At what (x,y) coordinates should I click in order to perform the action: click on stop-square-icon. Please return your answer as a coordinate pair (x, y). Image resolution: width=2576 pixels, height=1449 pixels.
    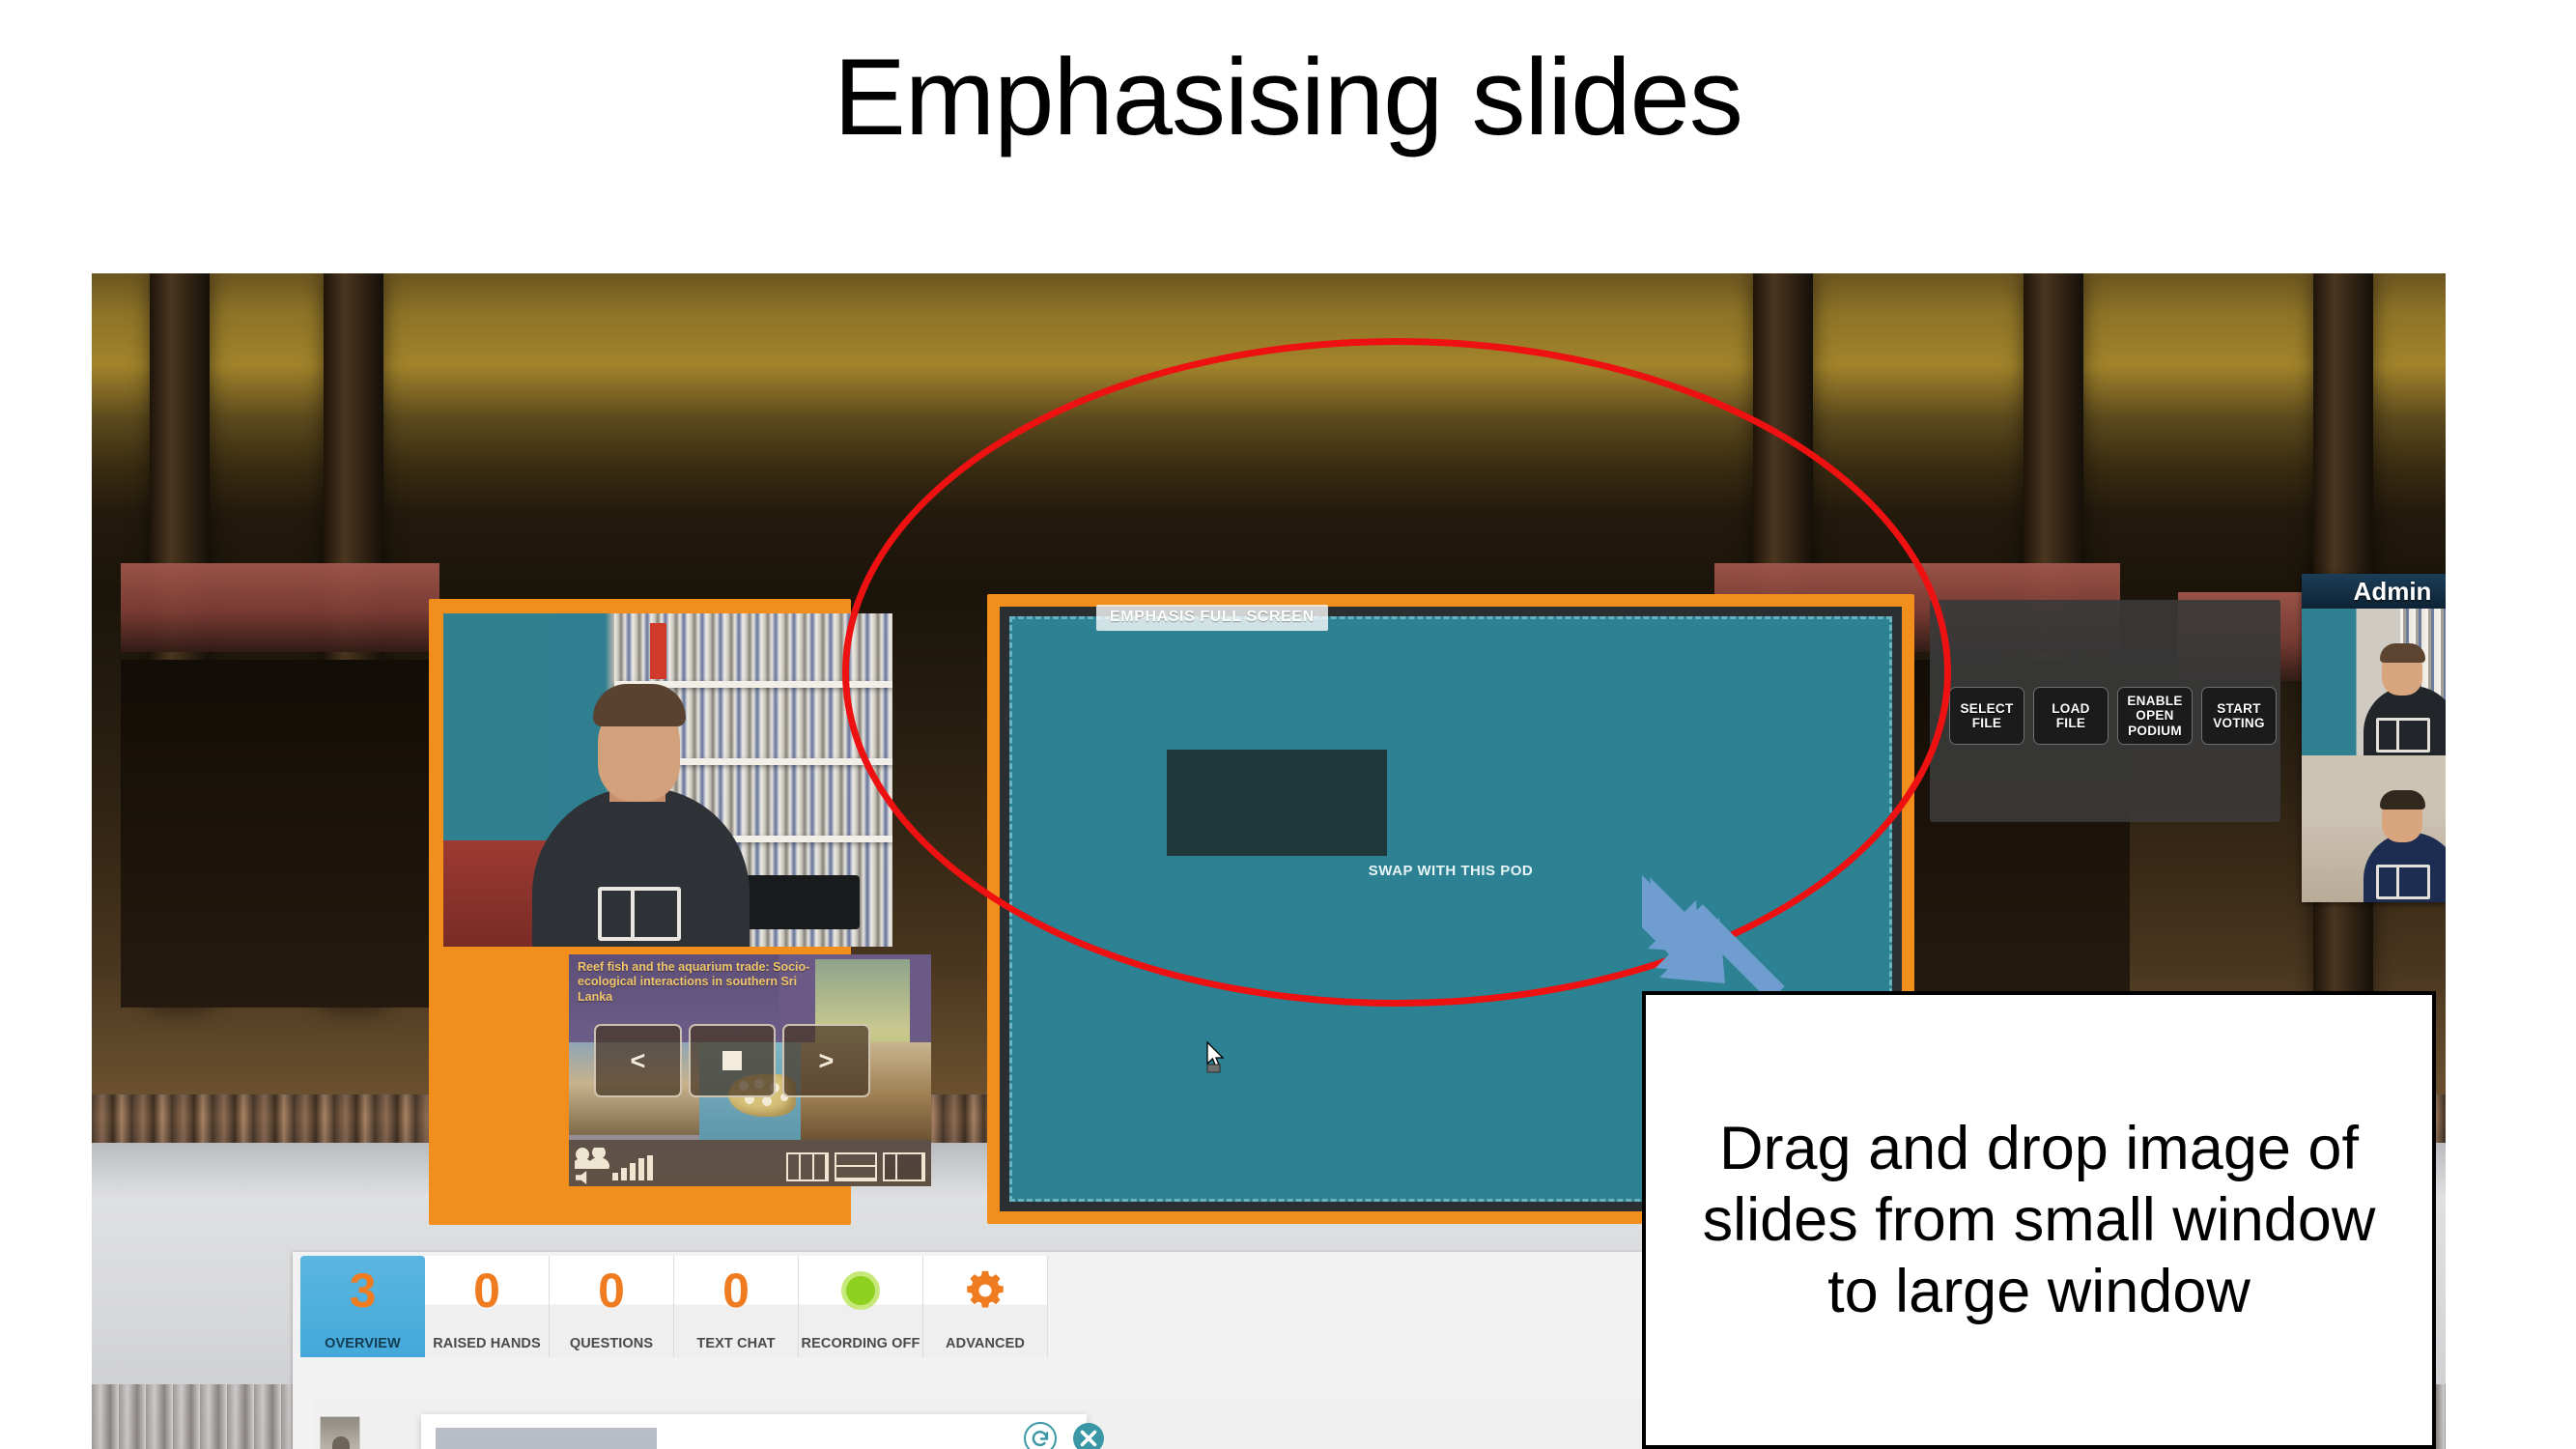
    Looking at the image, I should click on (732, 1060).